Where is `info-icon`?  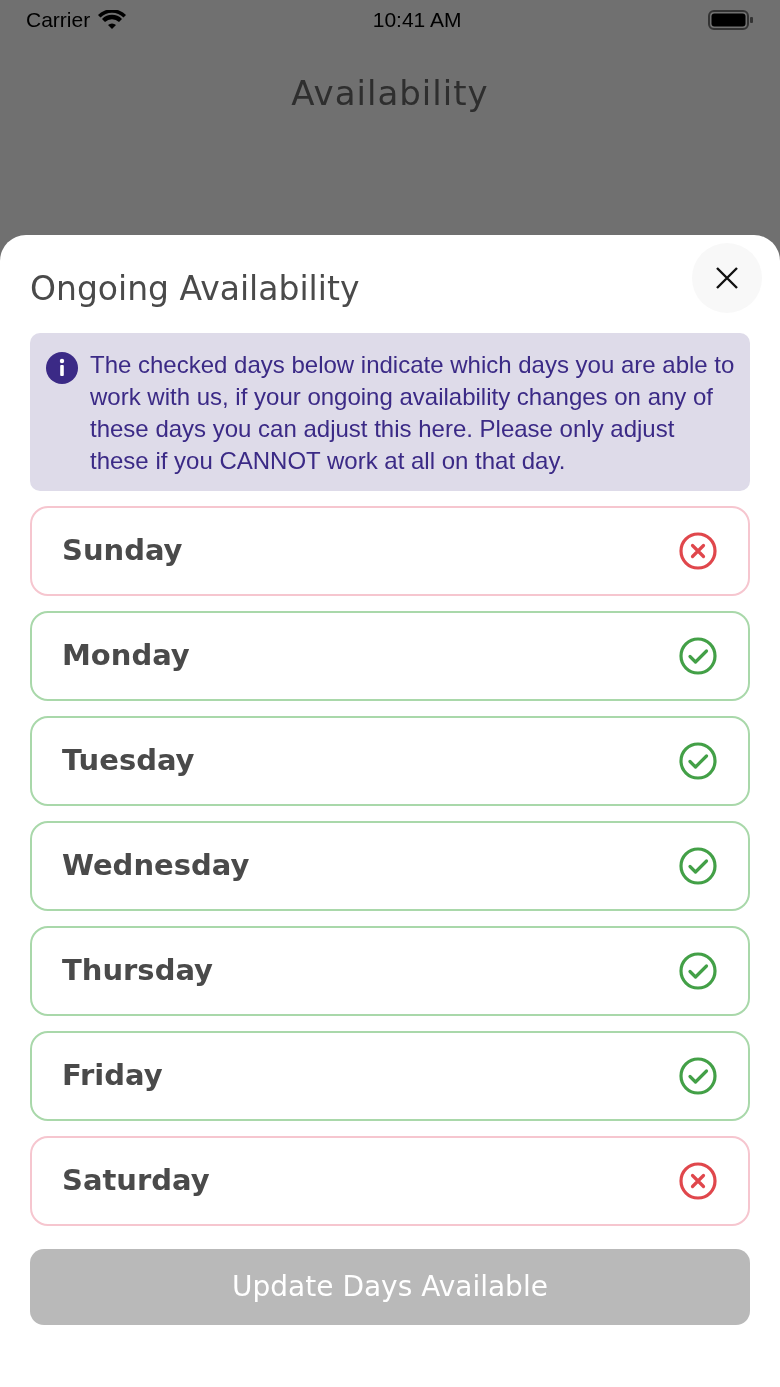 info-icon is located at coordinates (62, 368).